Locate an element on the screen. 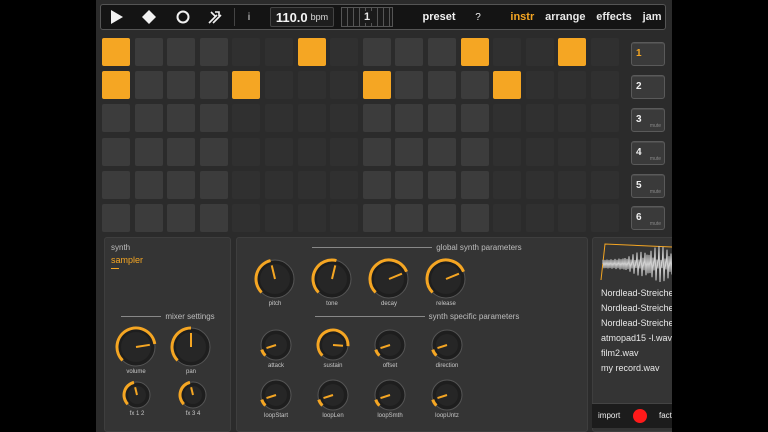  loopstart-knob: loopStart is located at coordinates (276, 398).